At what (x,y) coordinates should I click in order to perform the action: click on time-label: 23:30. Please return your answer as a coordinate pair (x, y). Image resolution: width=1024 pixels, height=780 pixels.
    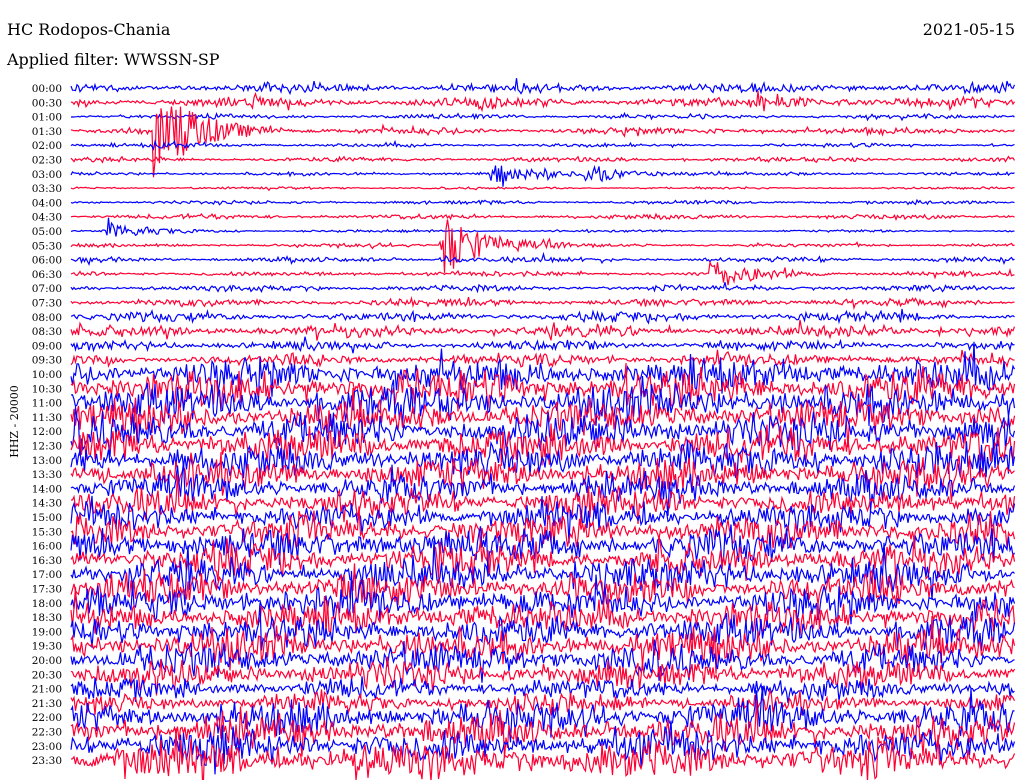
    Looking at the image, I should click on (47, 761).